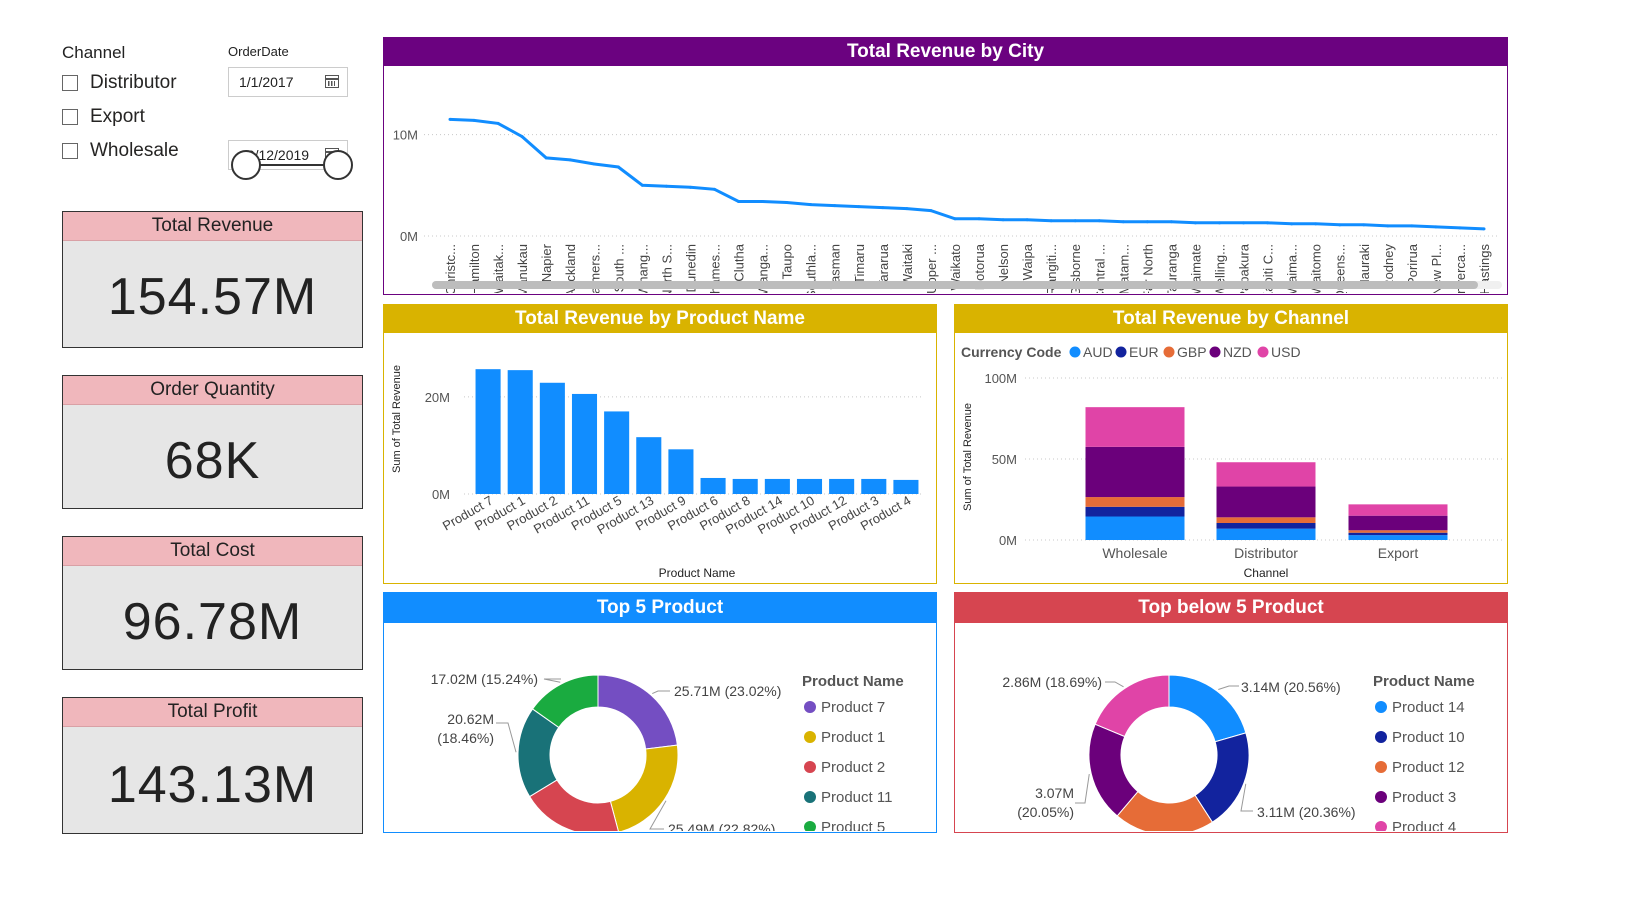 Image resolution: width=1651 pixels, height=913 pixels. Describe the element at coordinates (288, 82) in the screenshot. I see `date-start-input: 1/1/2017` at that location.